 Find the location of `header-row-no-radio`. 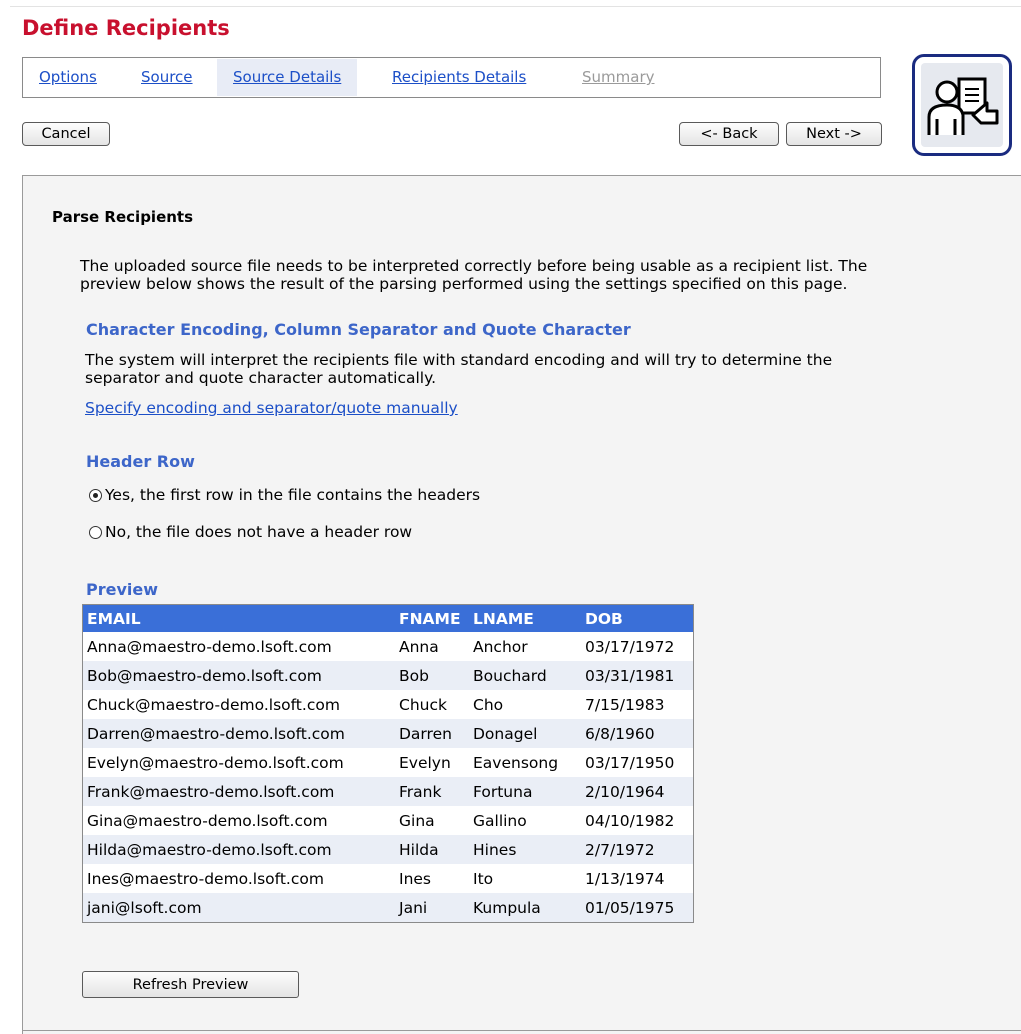

header-row-no-radio is located at coordinates (95, 532).